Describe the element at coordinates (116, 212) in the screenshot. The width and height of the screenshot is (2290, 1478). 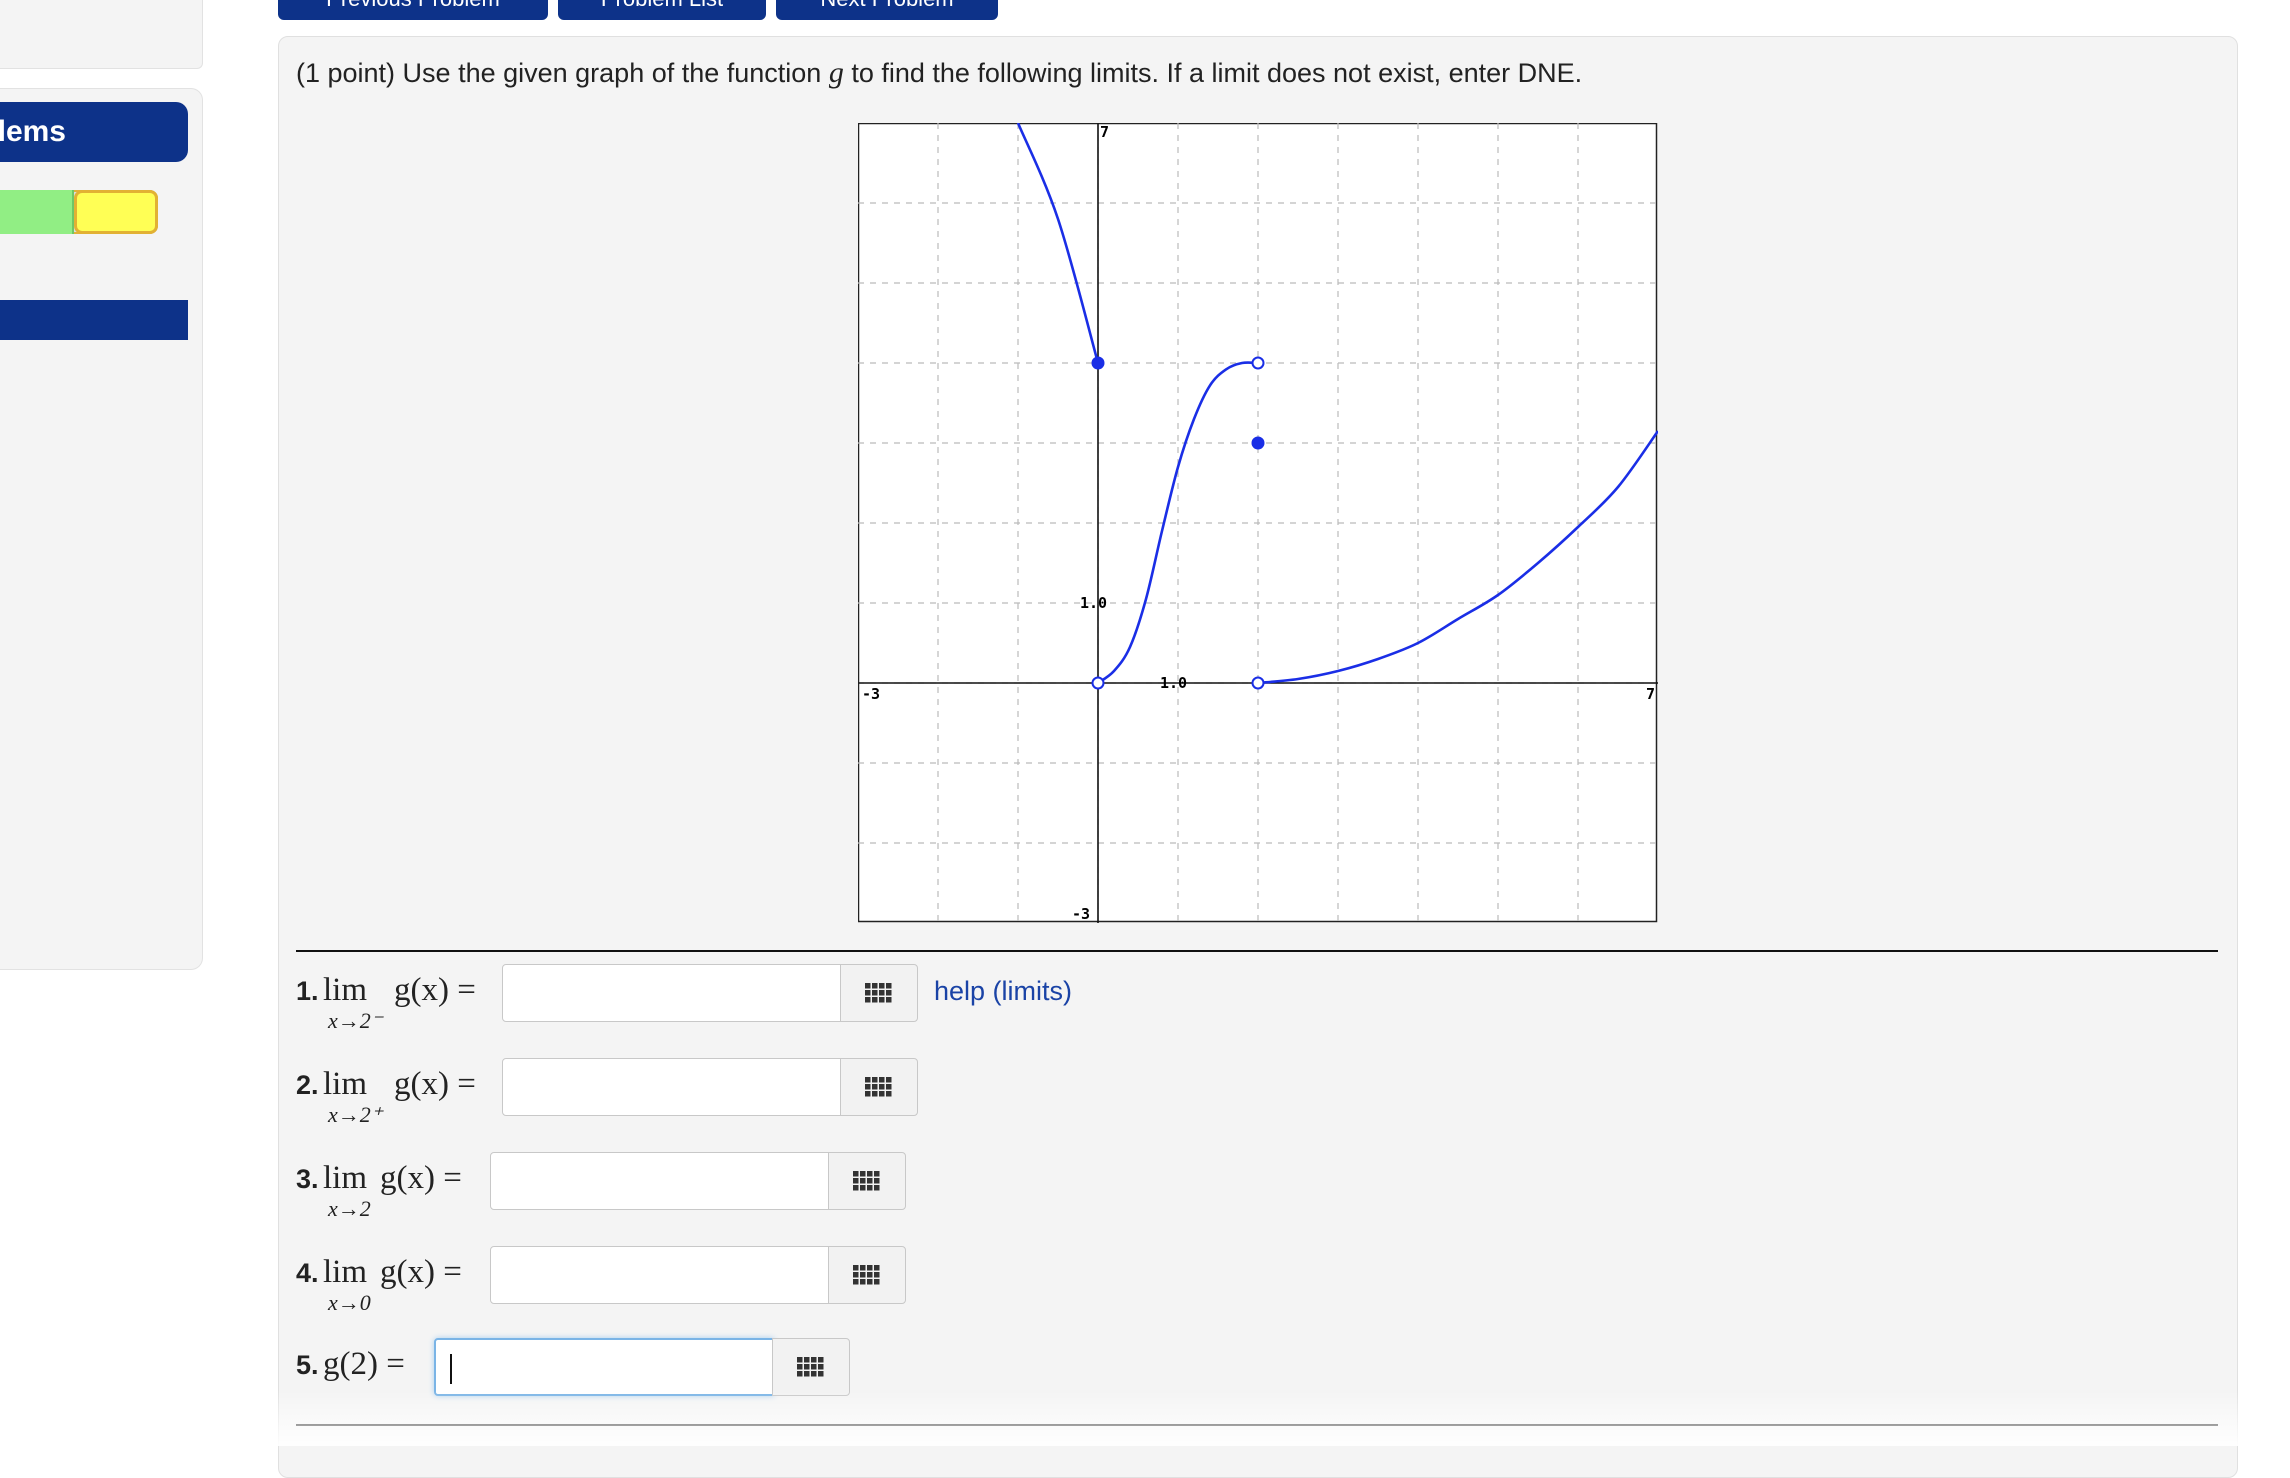
I see `progress-partial` at that location.